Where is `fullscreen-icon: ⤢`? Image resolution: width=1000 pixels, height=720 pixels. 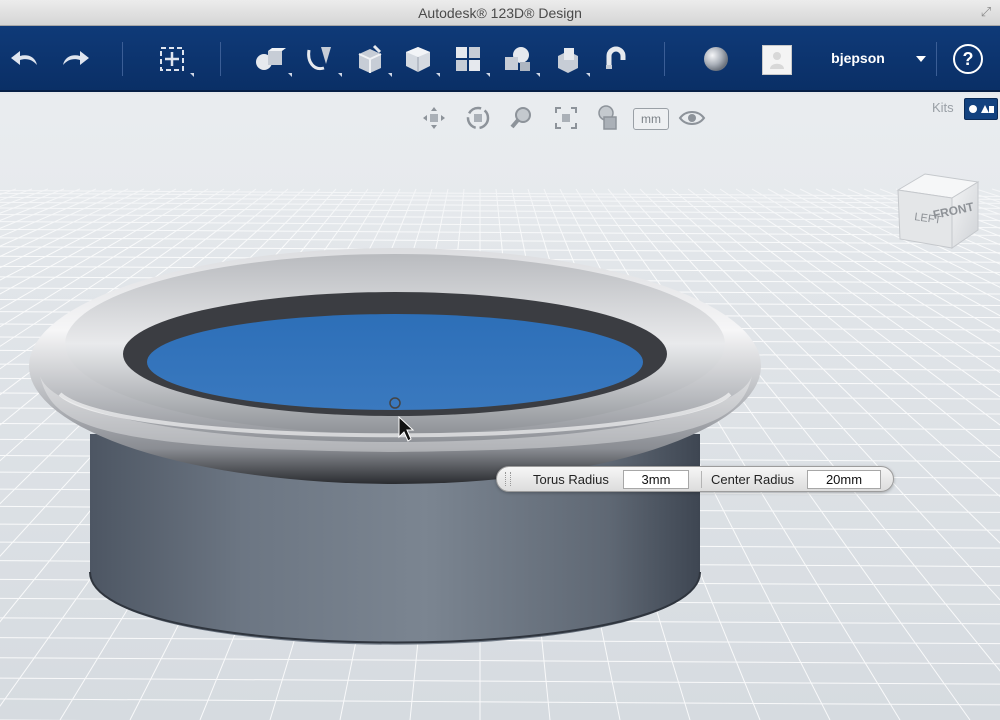 fullscreen-icon: ⤢ is located at coordinates (986, 12).